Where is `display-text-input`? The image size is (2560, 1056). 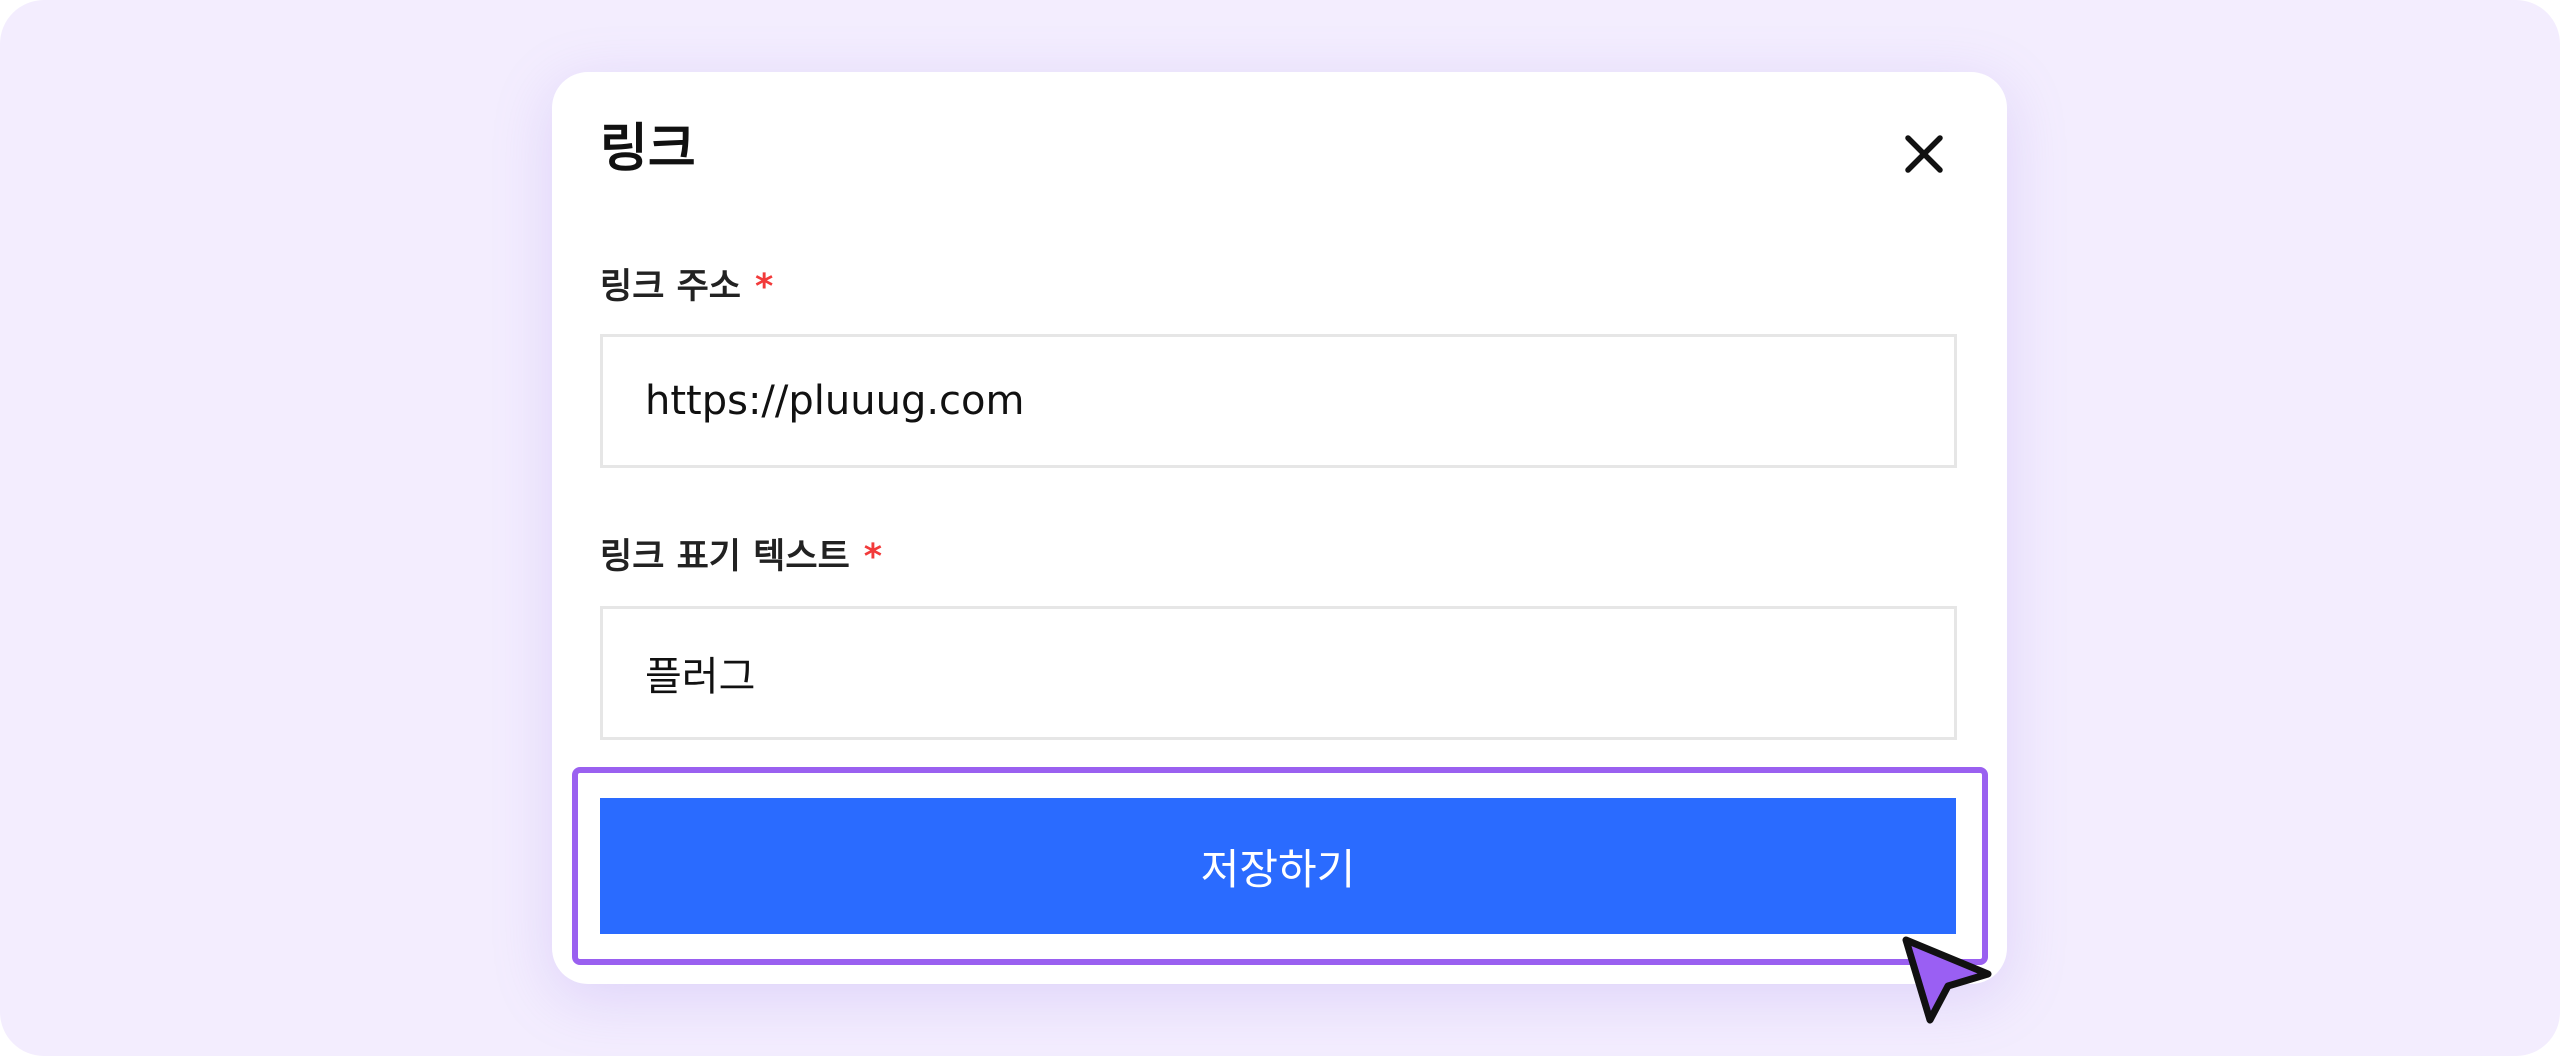 display-text-input is located at coordinates (1278, 673).